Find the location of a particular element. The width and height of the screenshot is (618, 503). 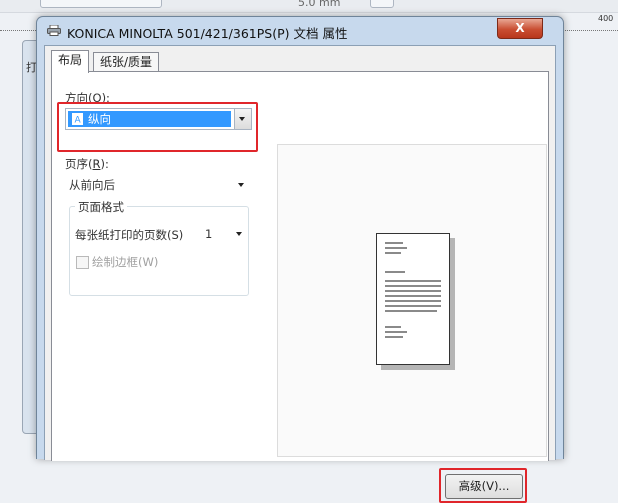

pages-per-sheet-label: 每张纸打印的页数(S) is located at coordinates (129, 235).